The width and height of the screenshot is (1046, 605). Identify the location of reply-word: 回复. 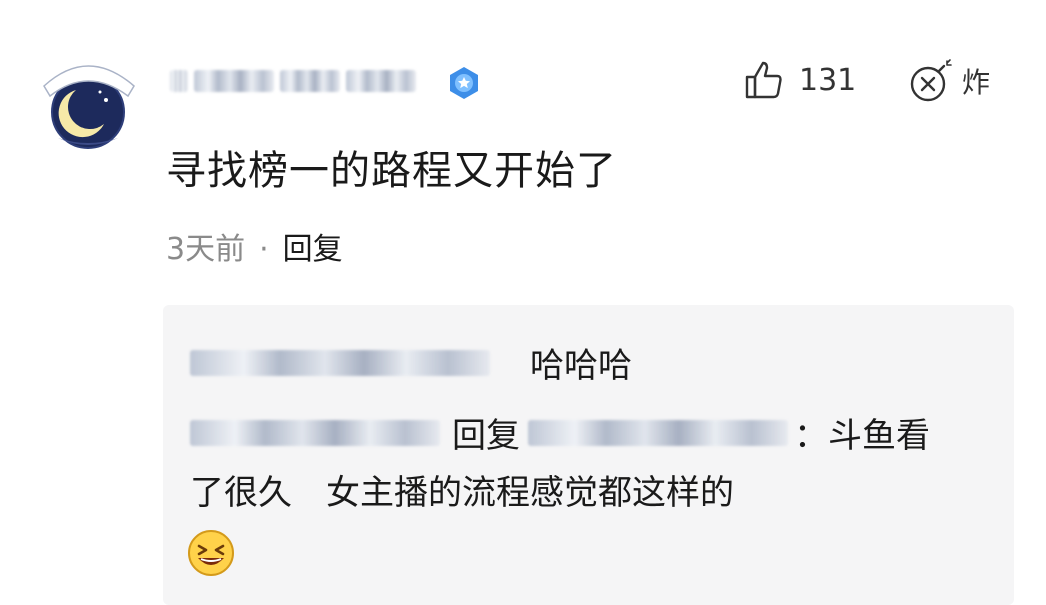
(486, 436).